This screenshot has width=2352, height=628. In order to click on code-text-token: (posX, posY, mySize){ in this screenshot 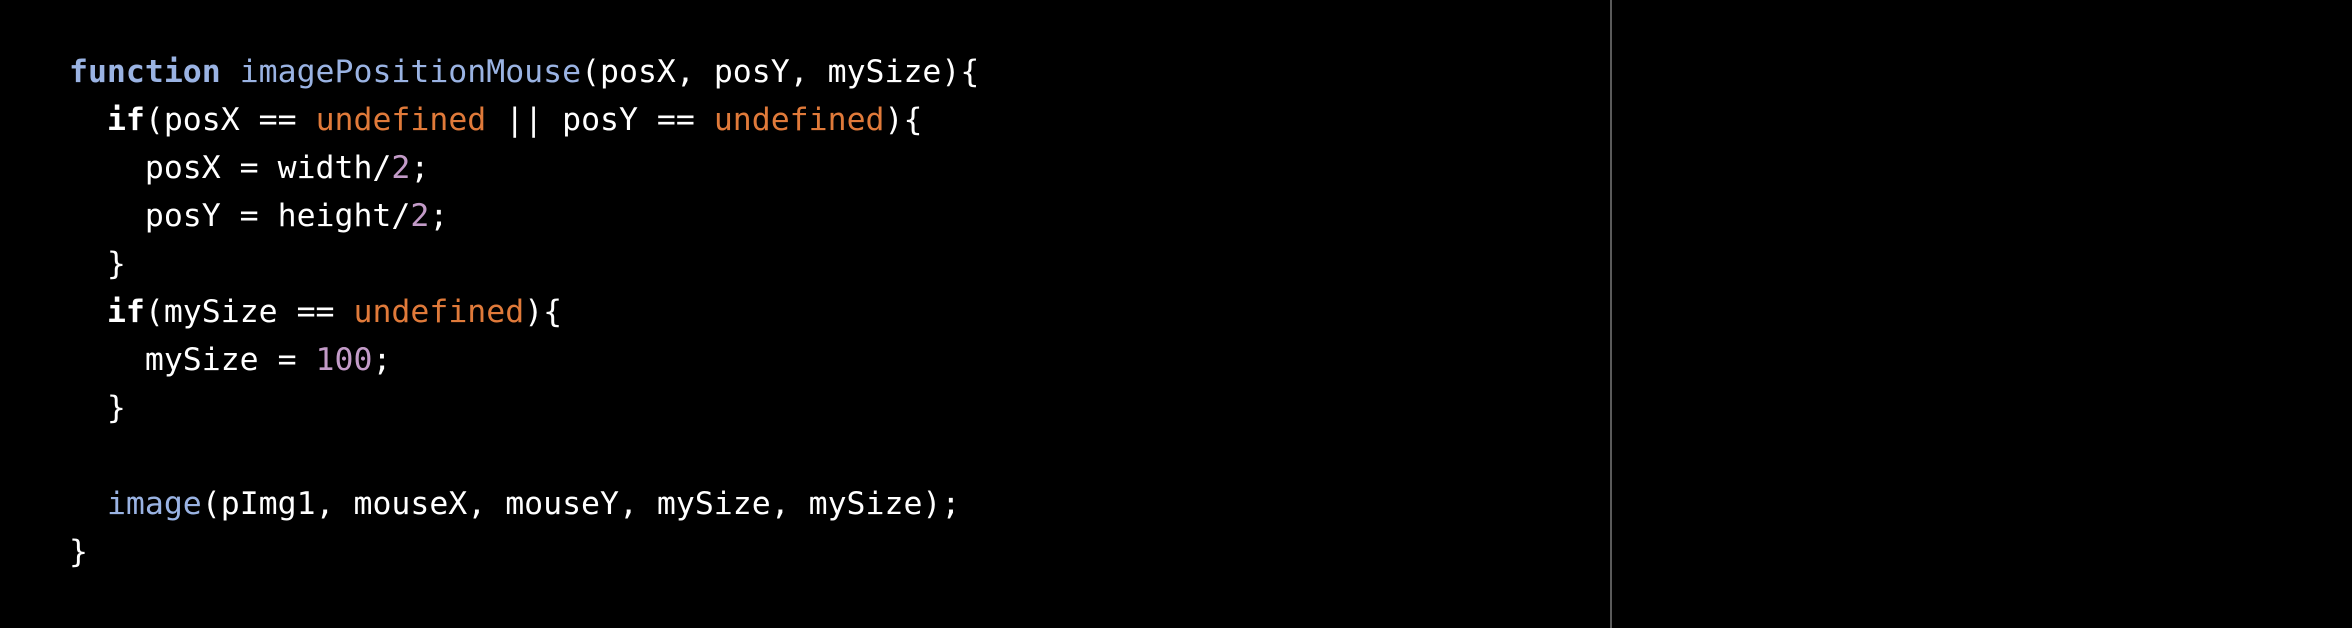, I will do `click(780, 72)`.